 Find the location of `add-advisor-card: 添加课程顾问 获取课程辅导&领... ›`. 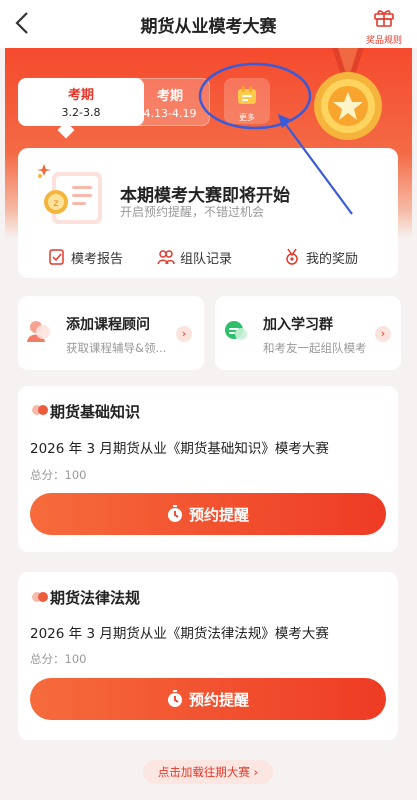

add-advisor-card: 添加课程顾问 获取课程辅导&领... › is located at coordinates (111, 333).